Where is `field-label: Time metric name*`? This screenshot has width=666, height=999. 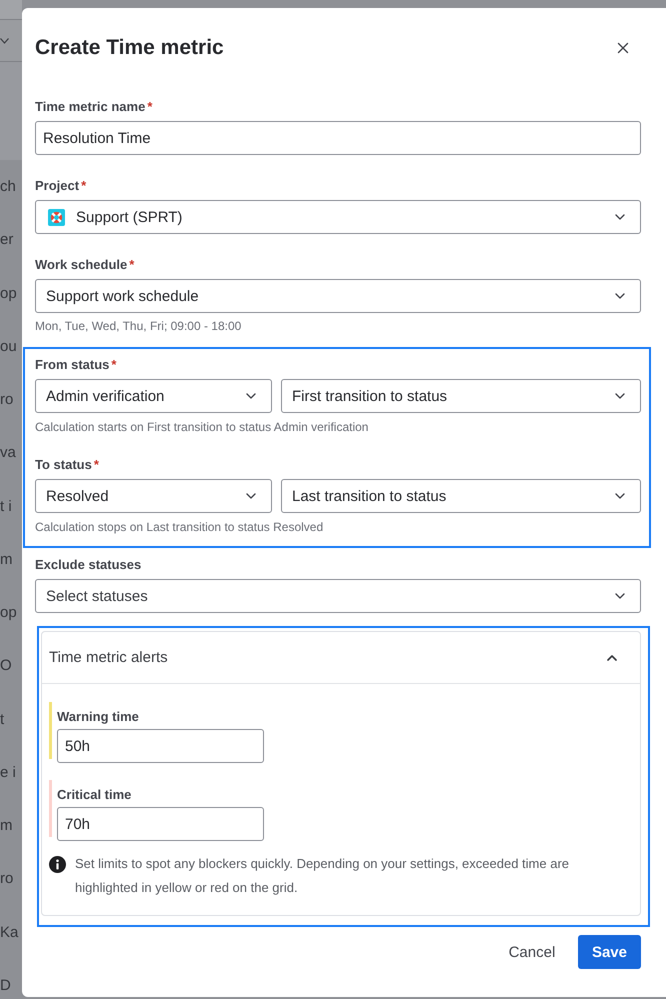 field-label: Time metric name* is located at coordinates (93, 107).